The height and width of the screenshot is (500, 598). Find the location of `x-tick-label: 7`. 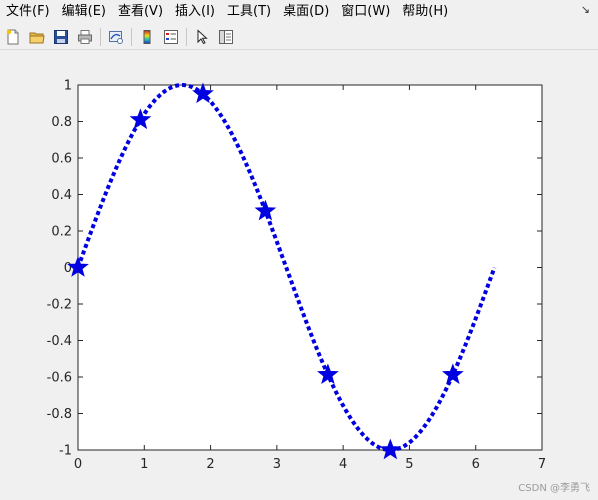

x-tick-label: 7 is located at coordinates (542, 464).